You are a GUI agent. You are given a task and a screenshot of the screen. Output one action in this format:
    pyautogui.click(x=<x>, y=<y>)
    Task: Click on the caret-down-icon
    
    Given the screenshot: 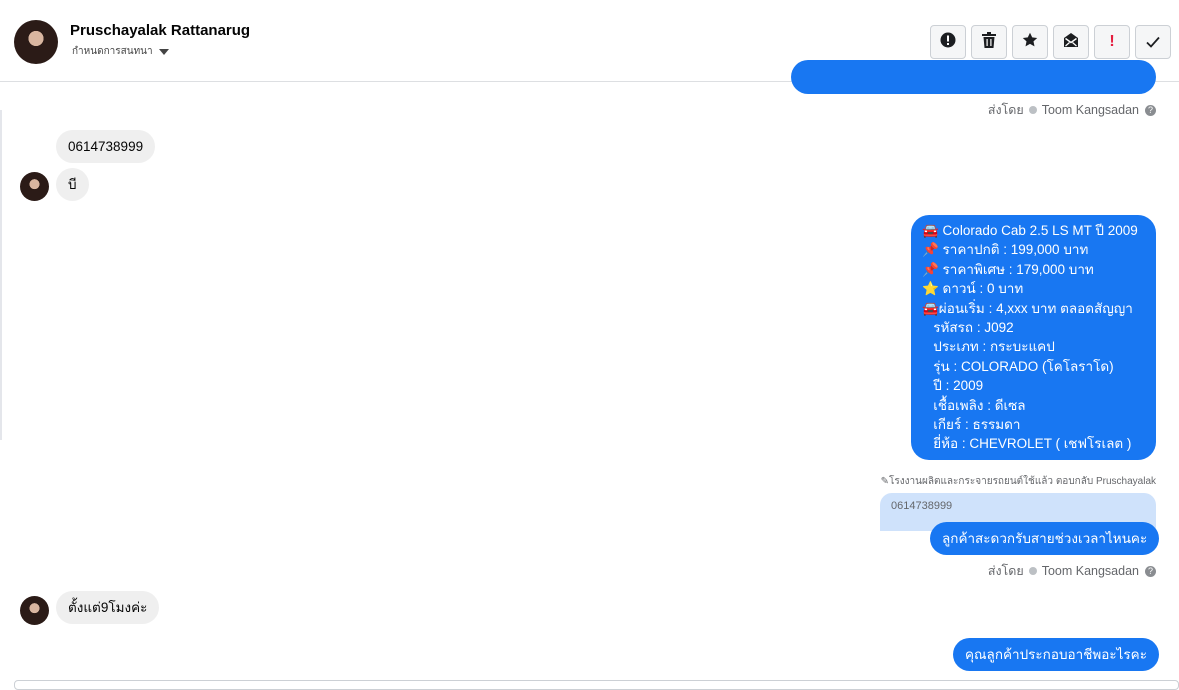 What is the action you would take?
    pyautogui.click(x=163, y=51)
    